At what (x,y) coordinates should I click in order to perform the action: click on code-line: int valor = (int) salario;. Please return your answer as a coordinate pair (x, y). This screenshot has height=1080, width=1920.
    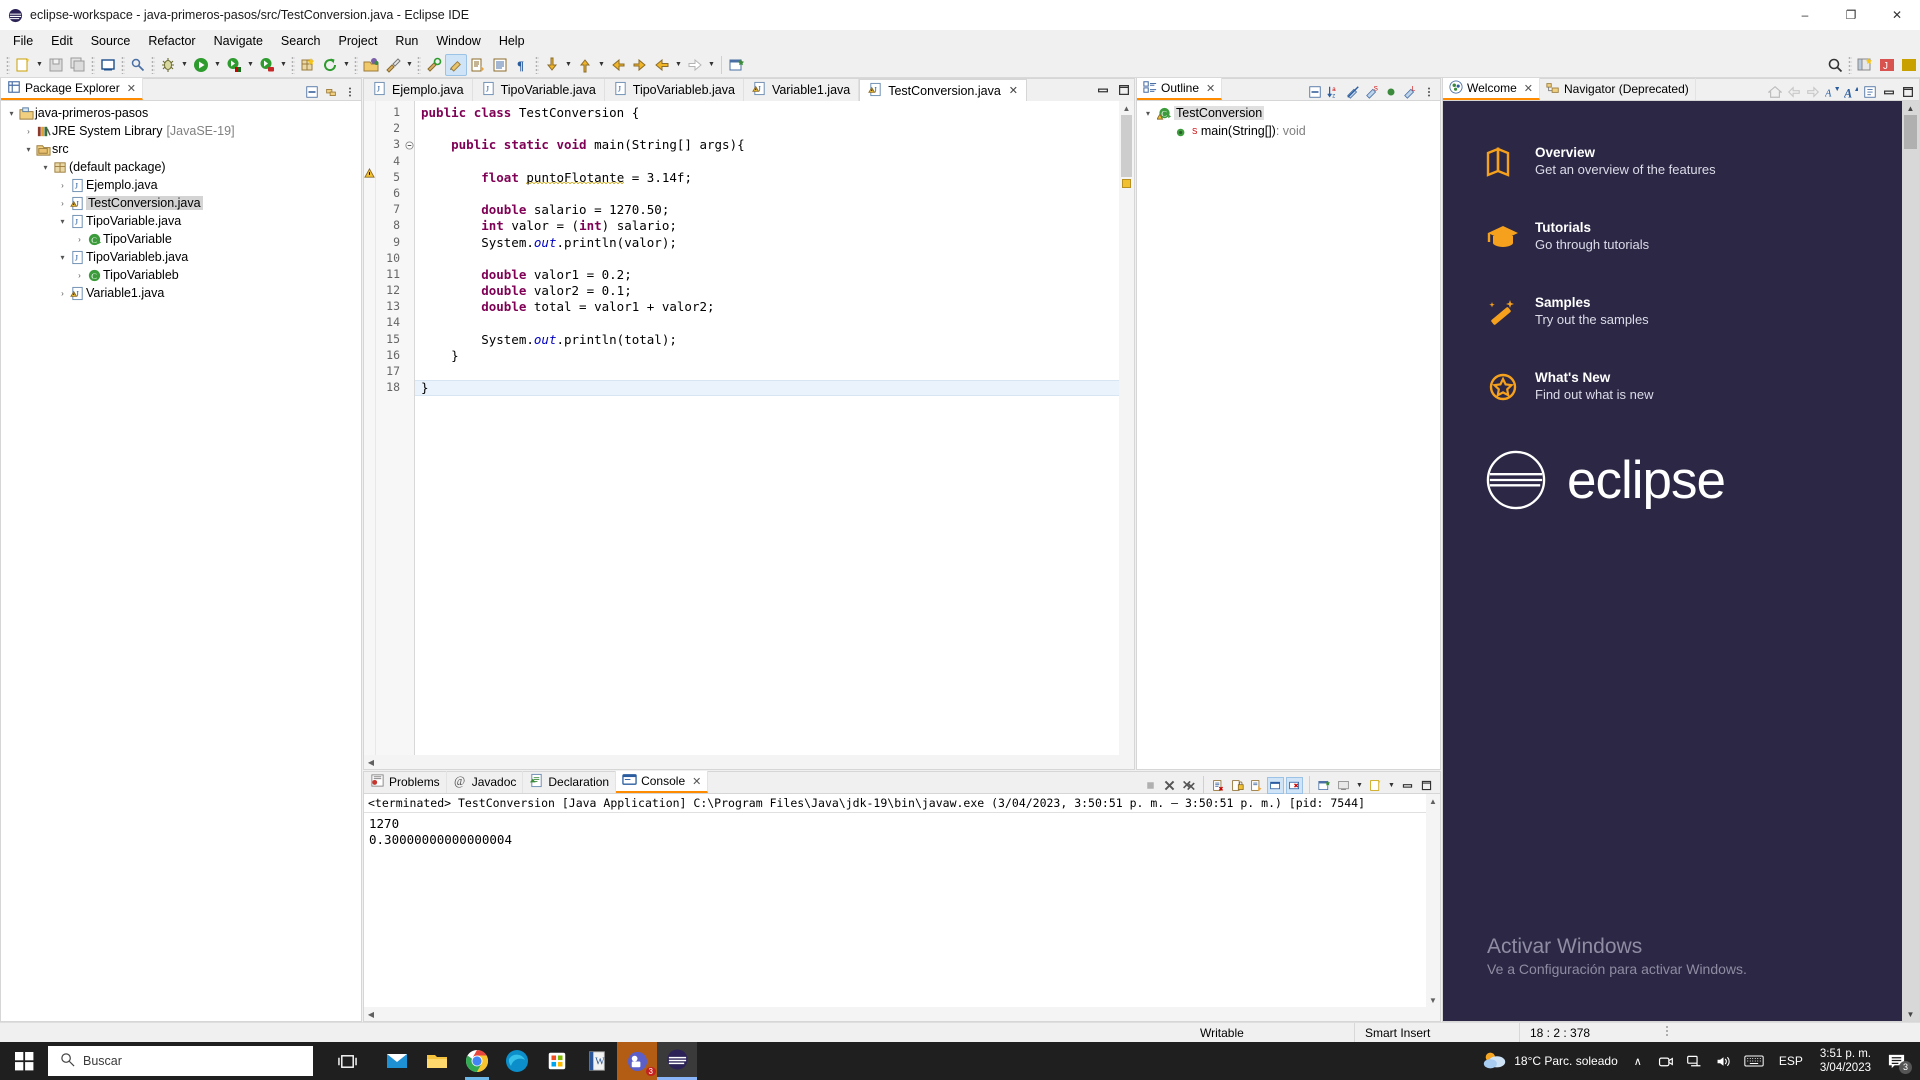
    Looking at the image, I should click on (777, 226).